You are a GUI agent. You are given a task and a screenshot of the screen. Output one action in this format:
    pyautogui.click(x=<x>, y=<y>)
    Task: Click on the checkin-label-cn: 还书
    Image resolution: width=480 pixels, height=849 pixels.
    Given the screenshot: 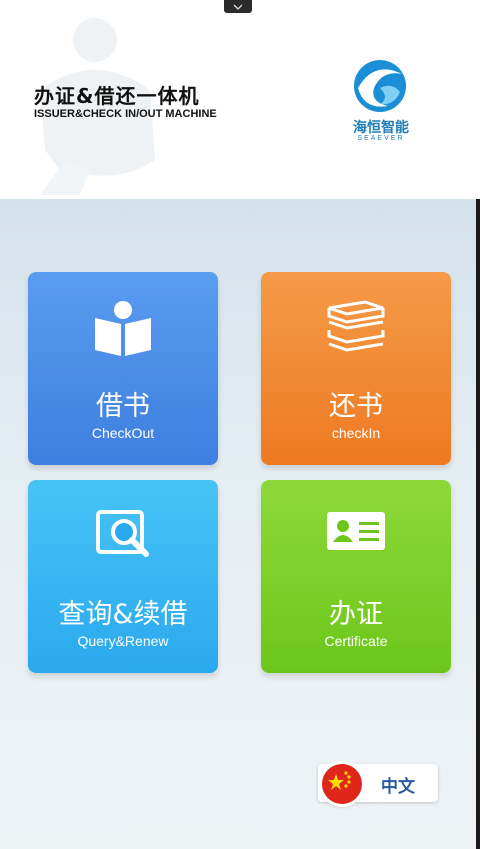 What is the action you would take?
    pyautogui.click(x=356, y=406)
    